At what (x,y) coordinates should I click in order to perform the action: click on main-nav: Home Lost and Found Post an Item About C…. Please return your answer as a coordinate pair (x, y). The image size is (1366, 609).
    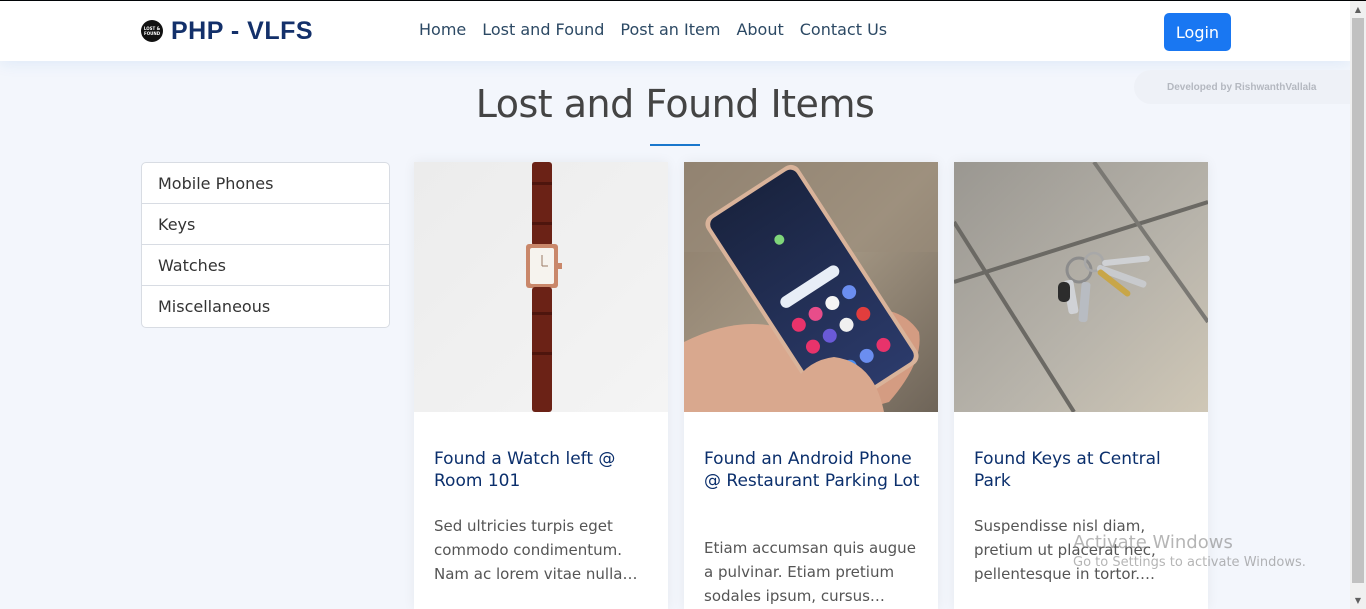
    Looking at the image, I should click on (653, 29).